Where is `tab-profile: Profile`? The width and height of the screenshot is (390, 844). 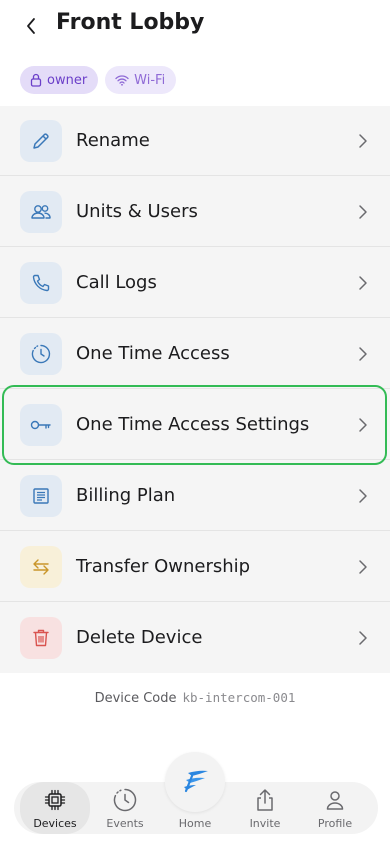 tab-profile: Profile is located at coordinates (335, 808).